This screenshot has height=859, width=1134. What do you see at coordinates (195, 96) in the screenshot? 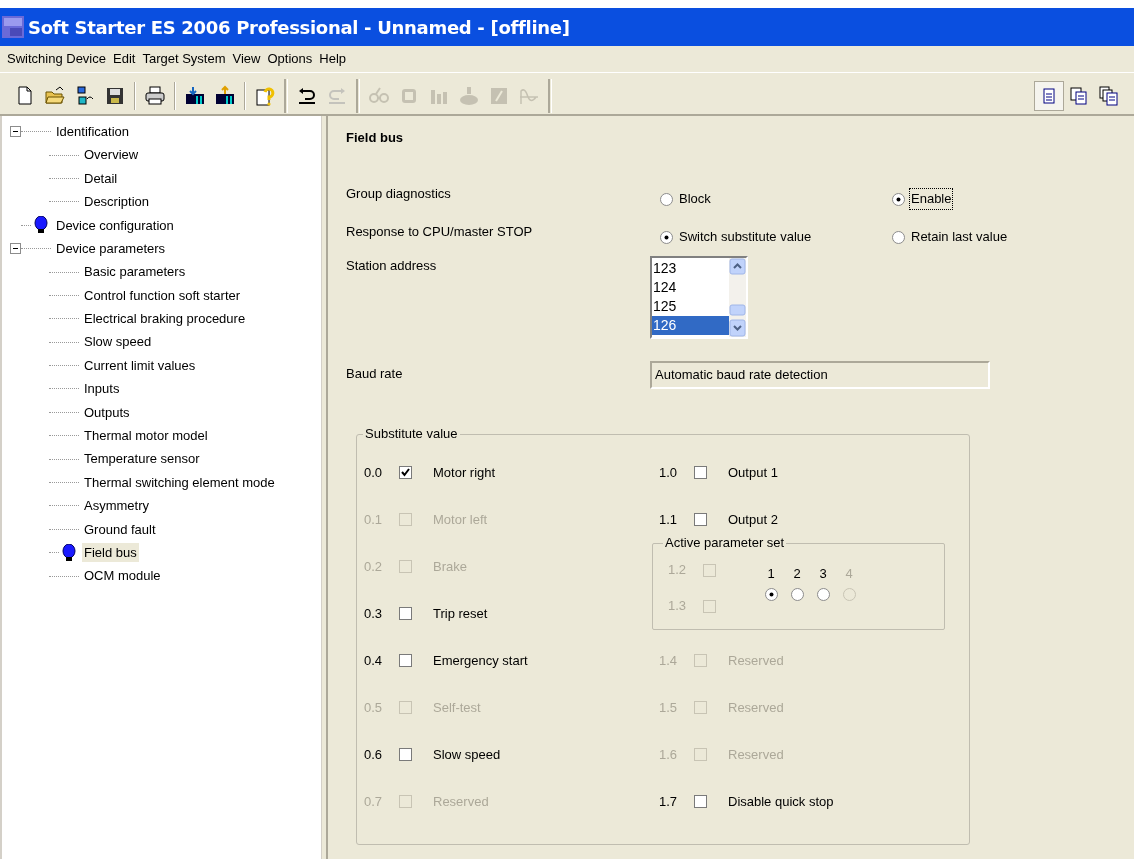
I see `download-bars-icon` at bounding box center [195, 96].